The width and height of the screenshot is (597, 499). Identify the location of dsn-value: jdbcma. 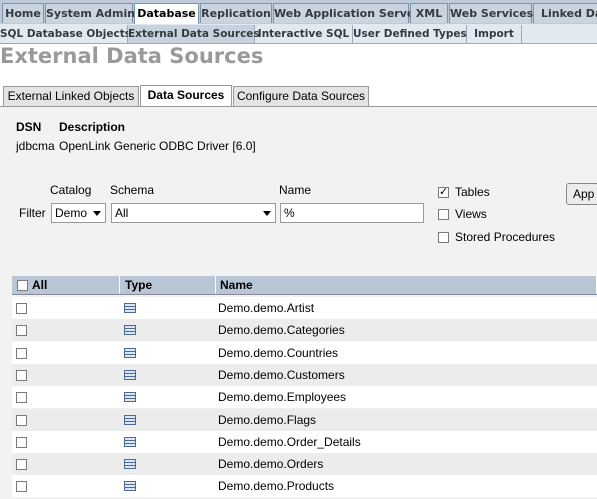
(35, 146).